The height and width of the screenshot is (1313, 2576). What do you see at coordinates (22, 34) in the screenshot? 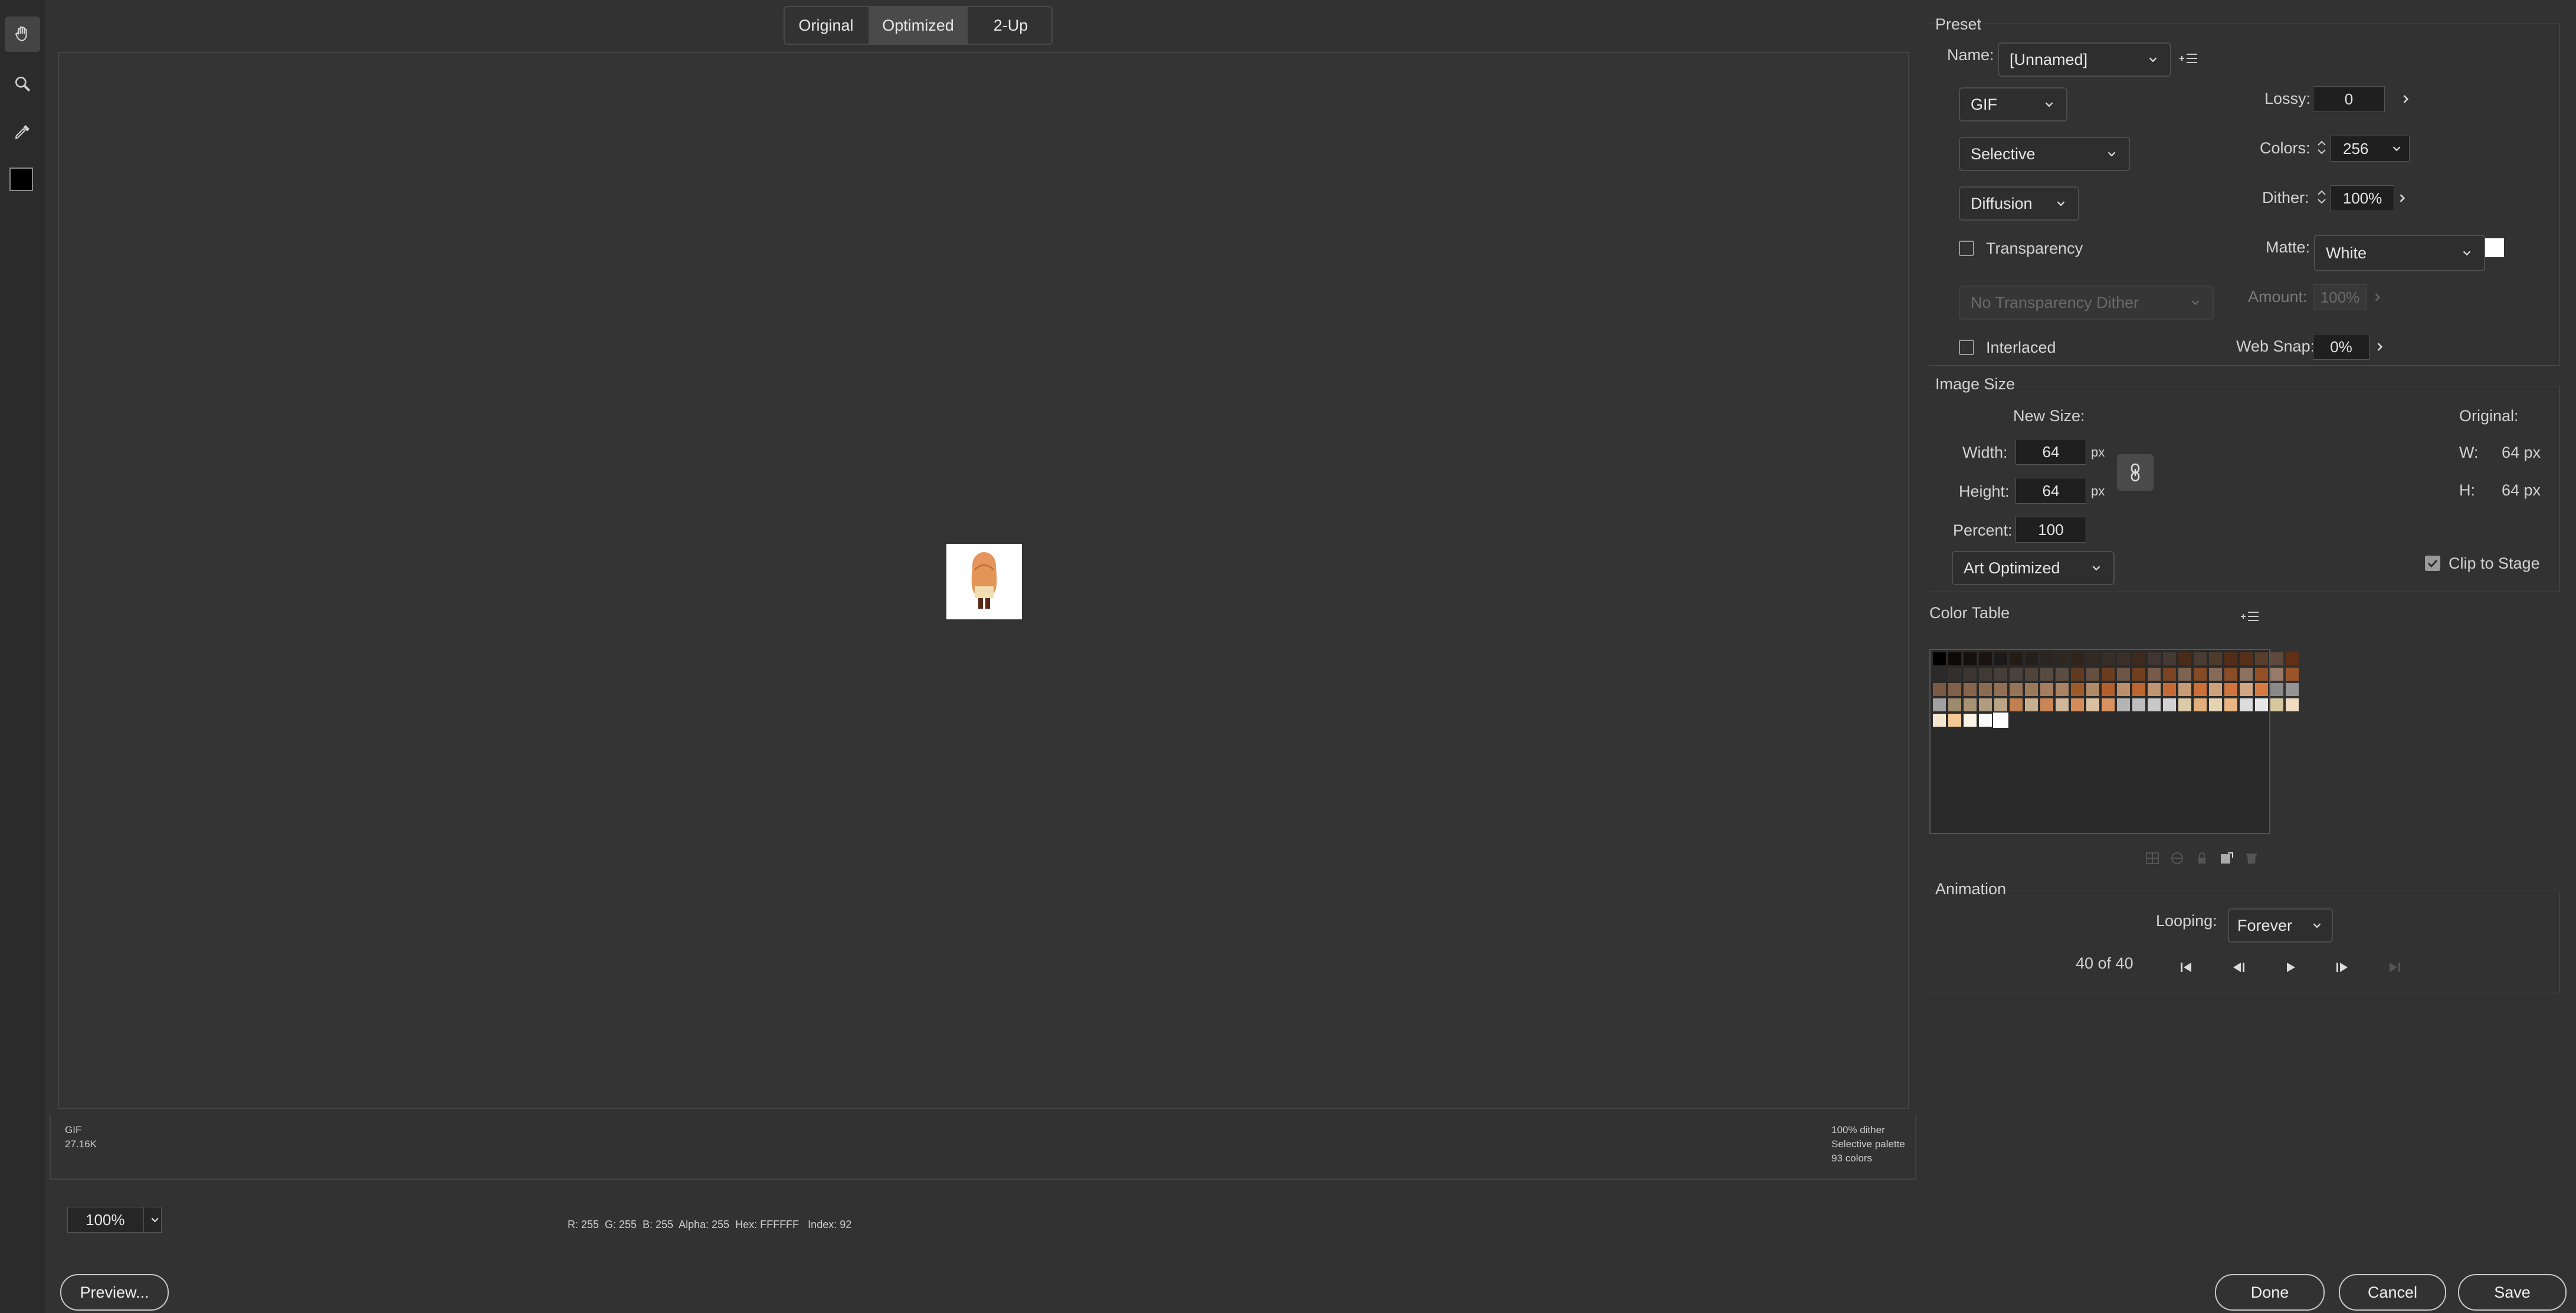
I see `hand-tool-icon` at bounding box center [22, 34].